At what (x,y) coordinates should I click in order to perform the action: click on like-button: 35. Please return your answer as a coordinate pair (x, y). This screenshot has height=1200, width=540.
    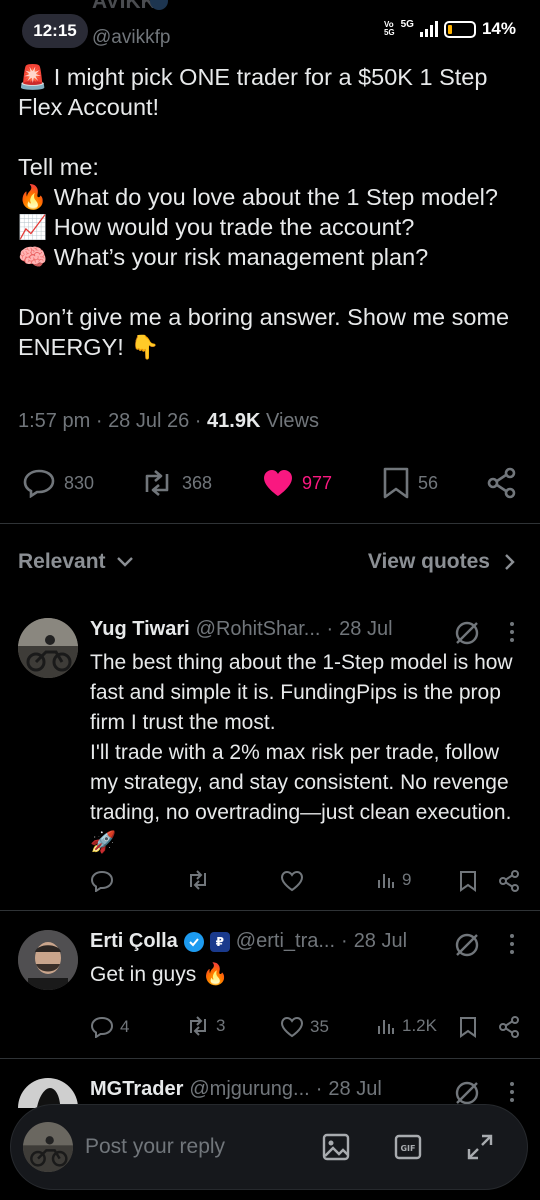
    Looking at the image, I should click on (304, 1027).